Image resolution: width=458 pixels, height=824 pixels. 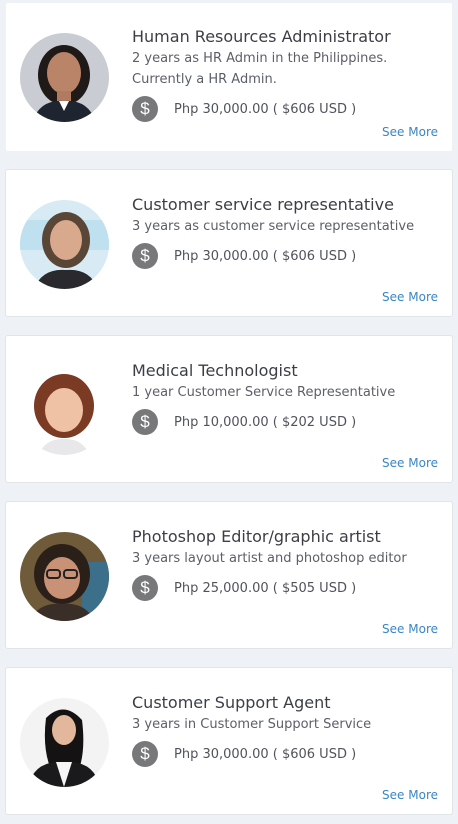 I want to click on experience-description: 3 years in Customer Support Service, so click(x=252, y=724).